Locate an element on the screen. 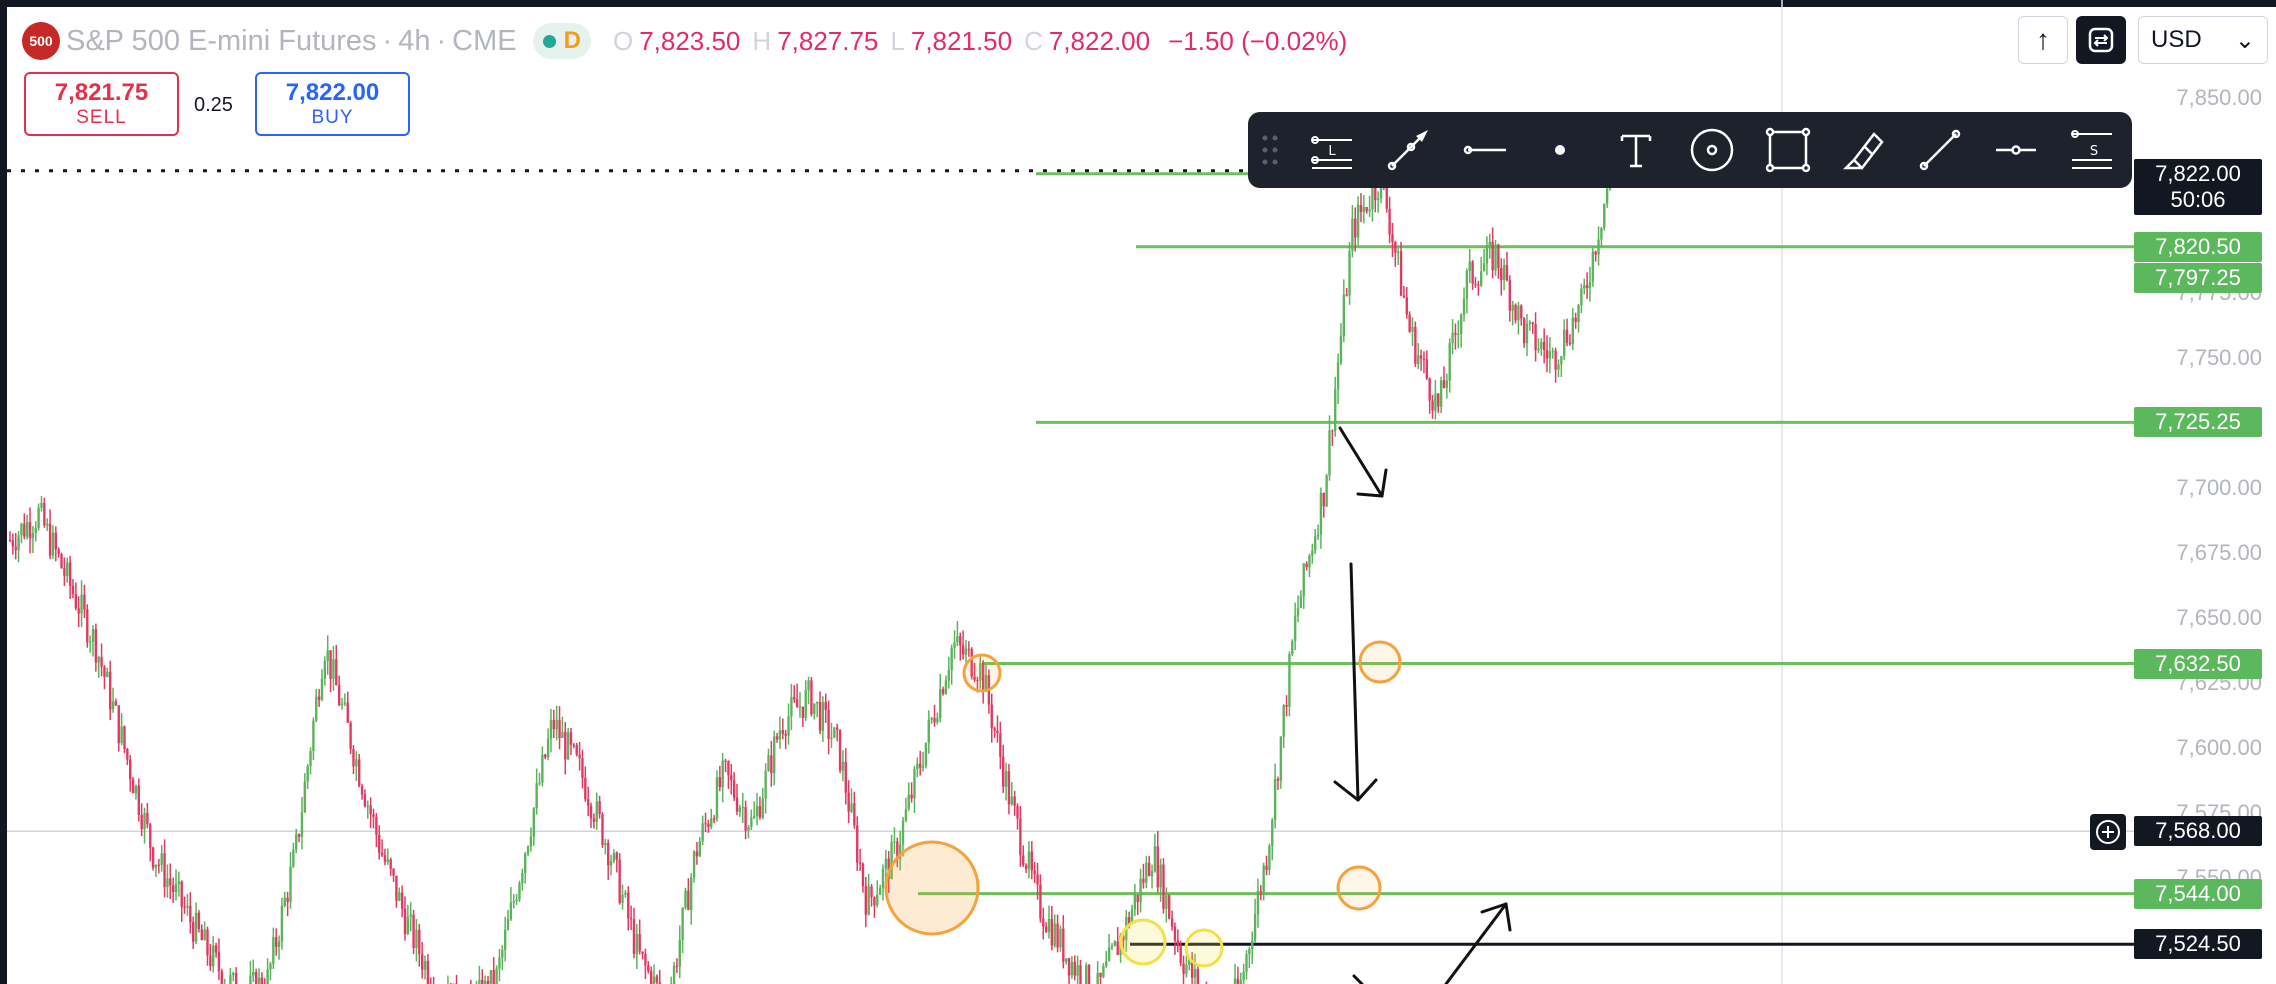 The width and height of the screenshot is (2276, 984). replay-frame-icon is located at coordinates (2101, 40).